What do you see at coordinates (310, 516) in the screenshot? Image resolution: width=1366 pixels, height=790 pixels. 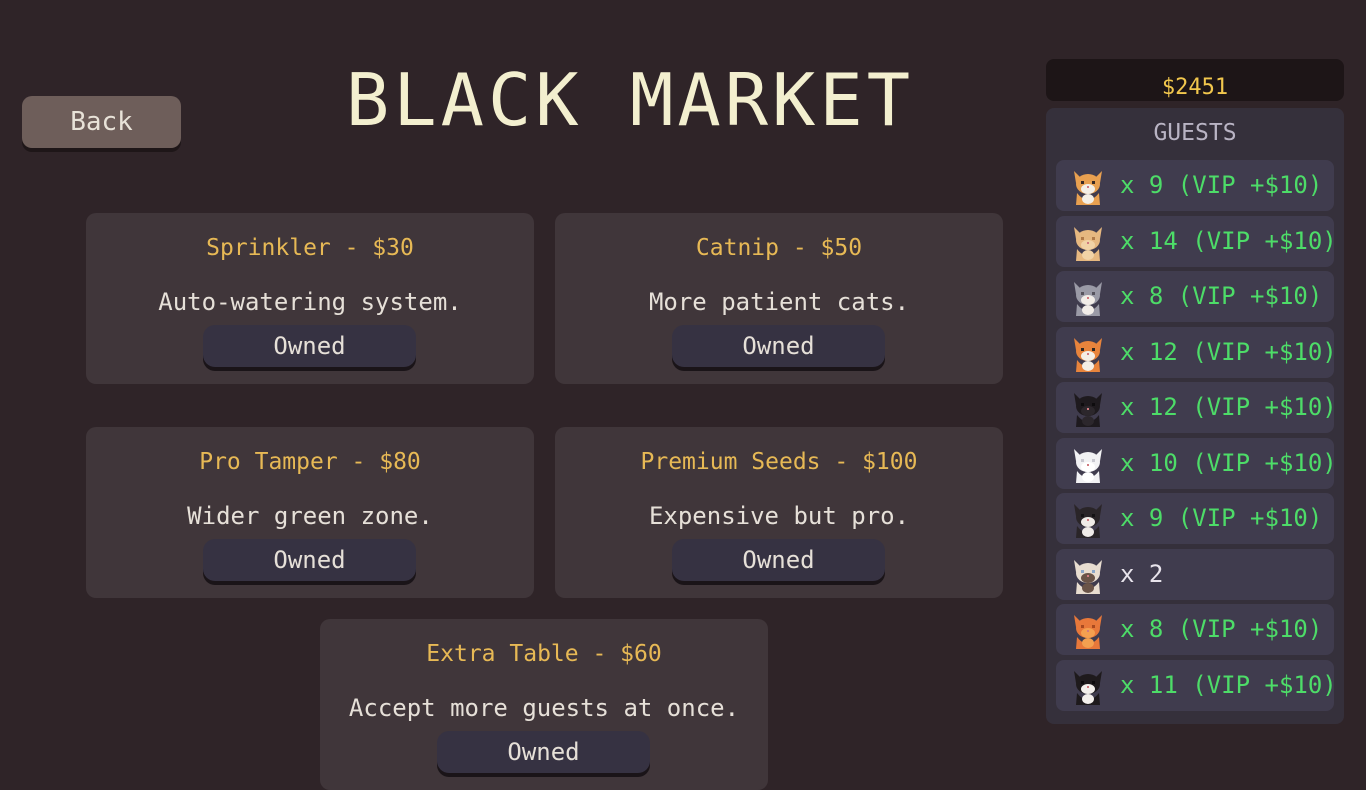 I see `item-description: Wider green zone.` at bounding box center [310, 516].